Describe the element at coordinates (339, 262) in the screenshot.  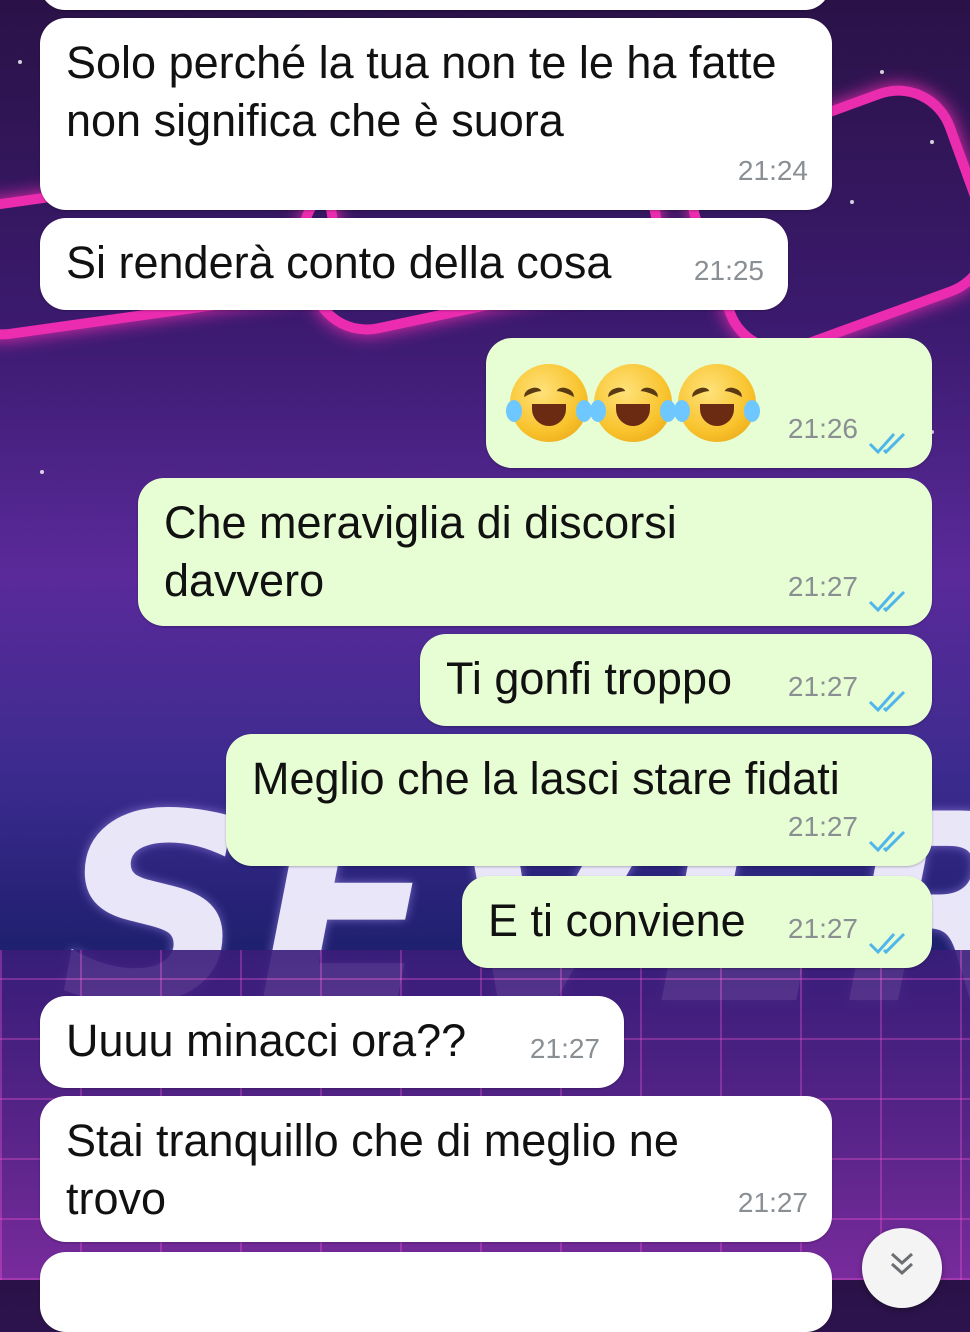
I see `message-text: Si renderà conto della cosa` at that location.